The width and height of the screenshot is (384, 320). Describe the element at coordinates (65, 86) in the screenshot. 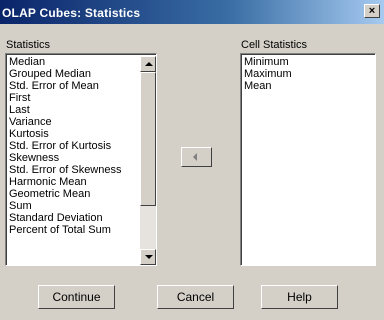

I see `list-item: Std. Error of Mean` at that location.